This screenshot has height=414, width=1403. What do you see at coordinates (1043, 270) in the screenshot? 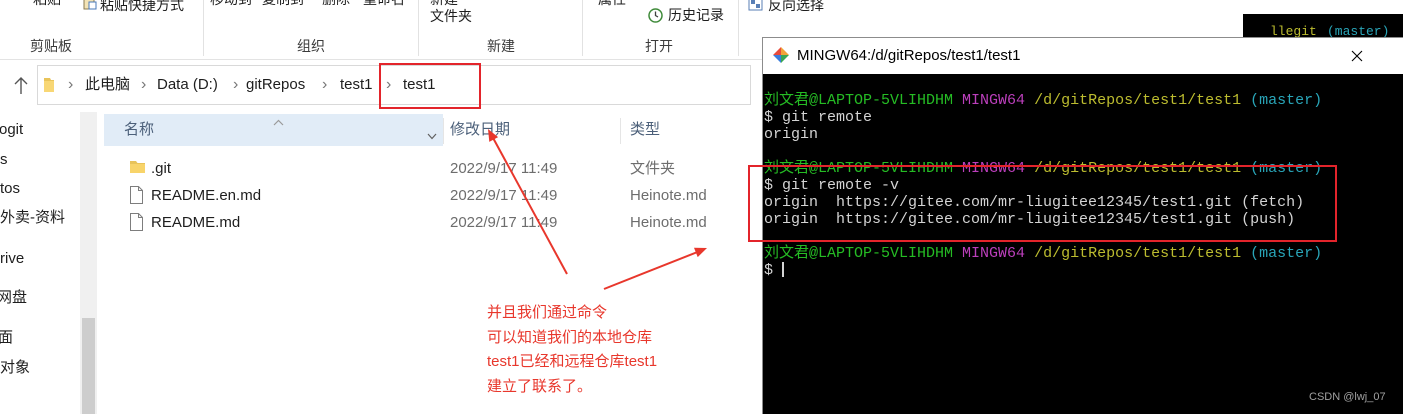
I see `command-line: $` at bounding box center [1043, 270].